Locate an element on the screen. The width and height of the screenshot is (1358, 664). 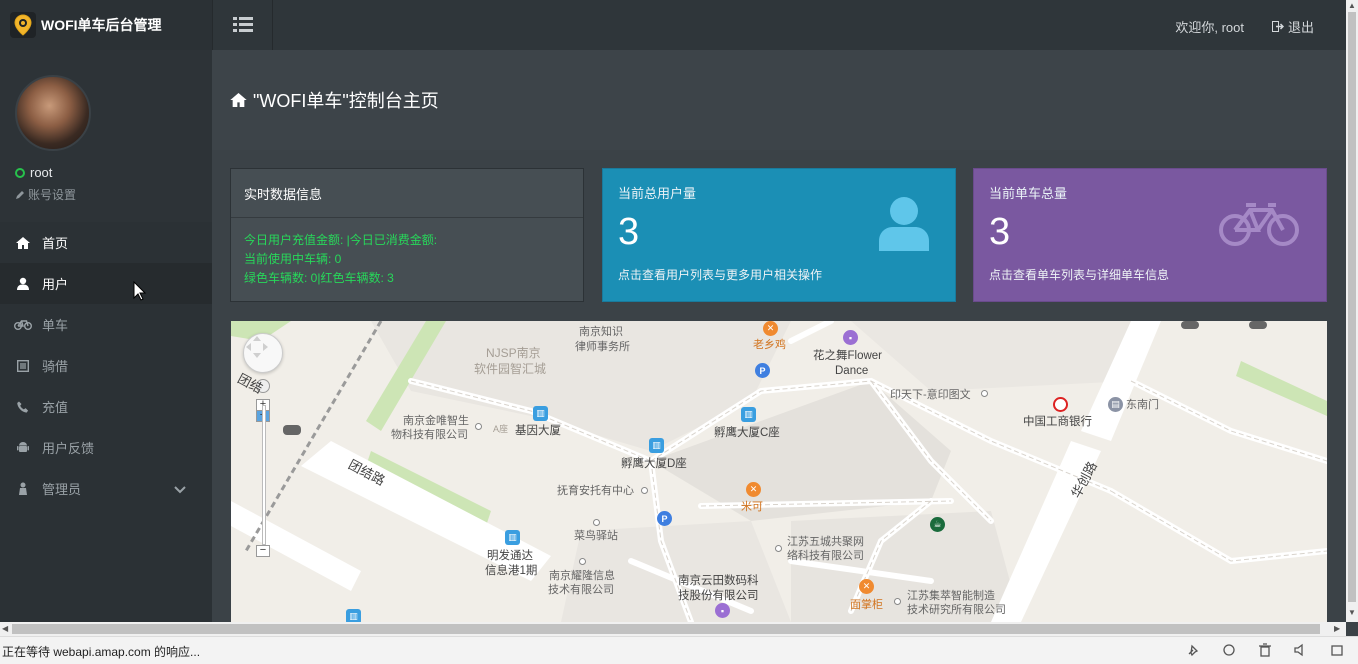
zoom-out-button: − is located at coordinates (263, 551).